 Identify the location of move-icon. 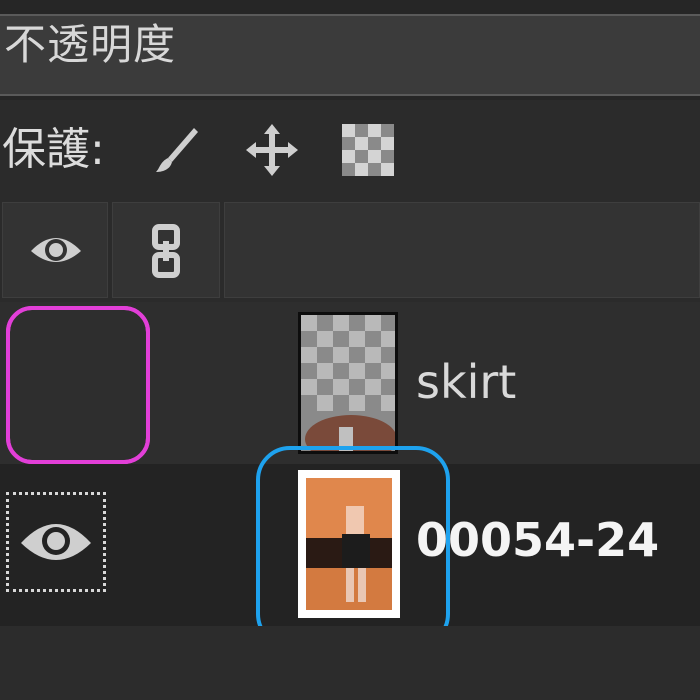
(272, 150).